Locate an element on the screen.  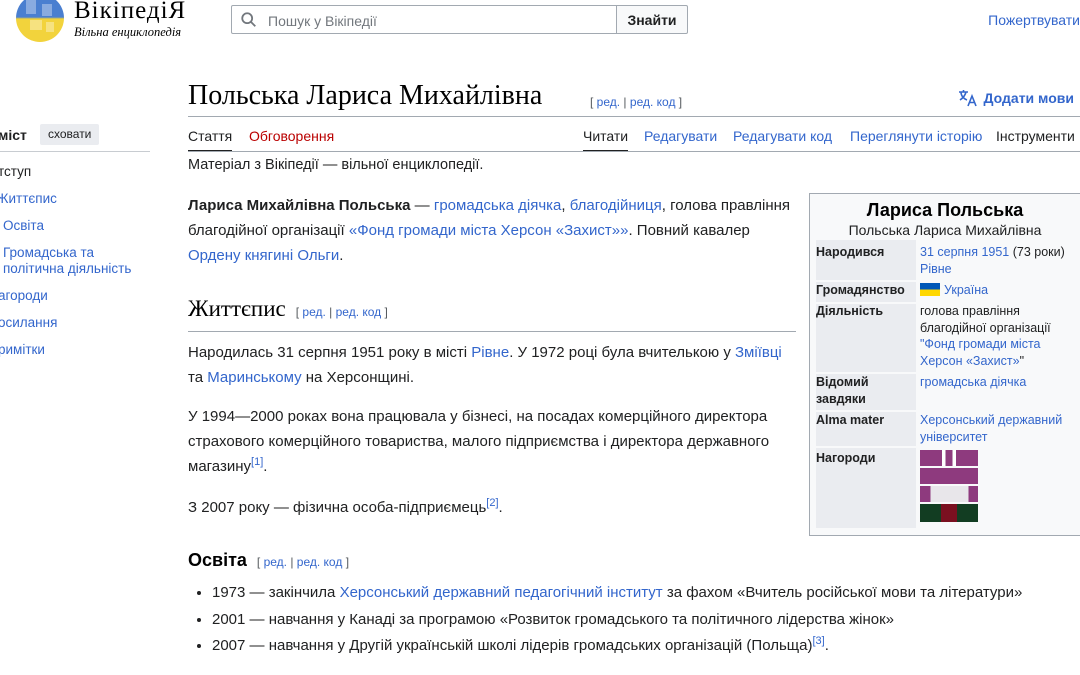
link-fund: «Фонд громади міста Херсон «Захист»» is located at coordinates (489, 230).